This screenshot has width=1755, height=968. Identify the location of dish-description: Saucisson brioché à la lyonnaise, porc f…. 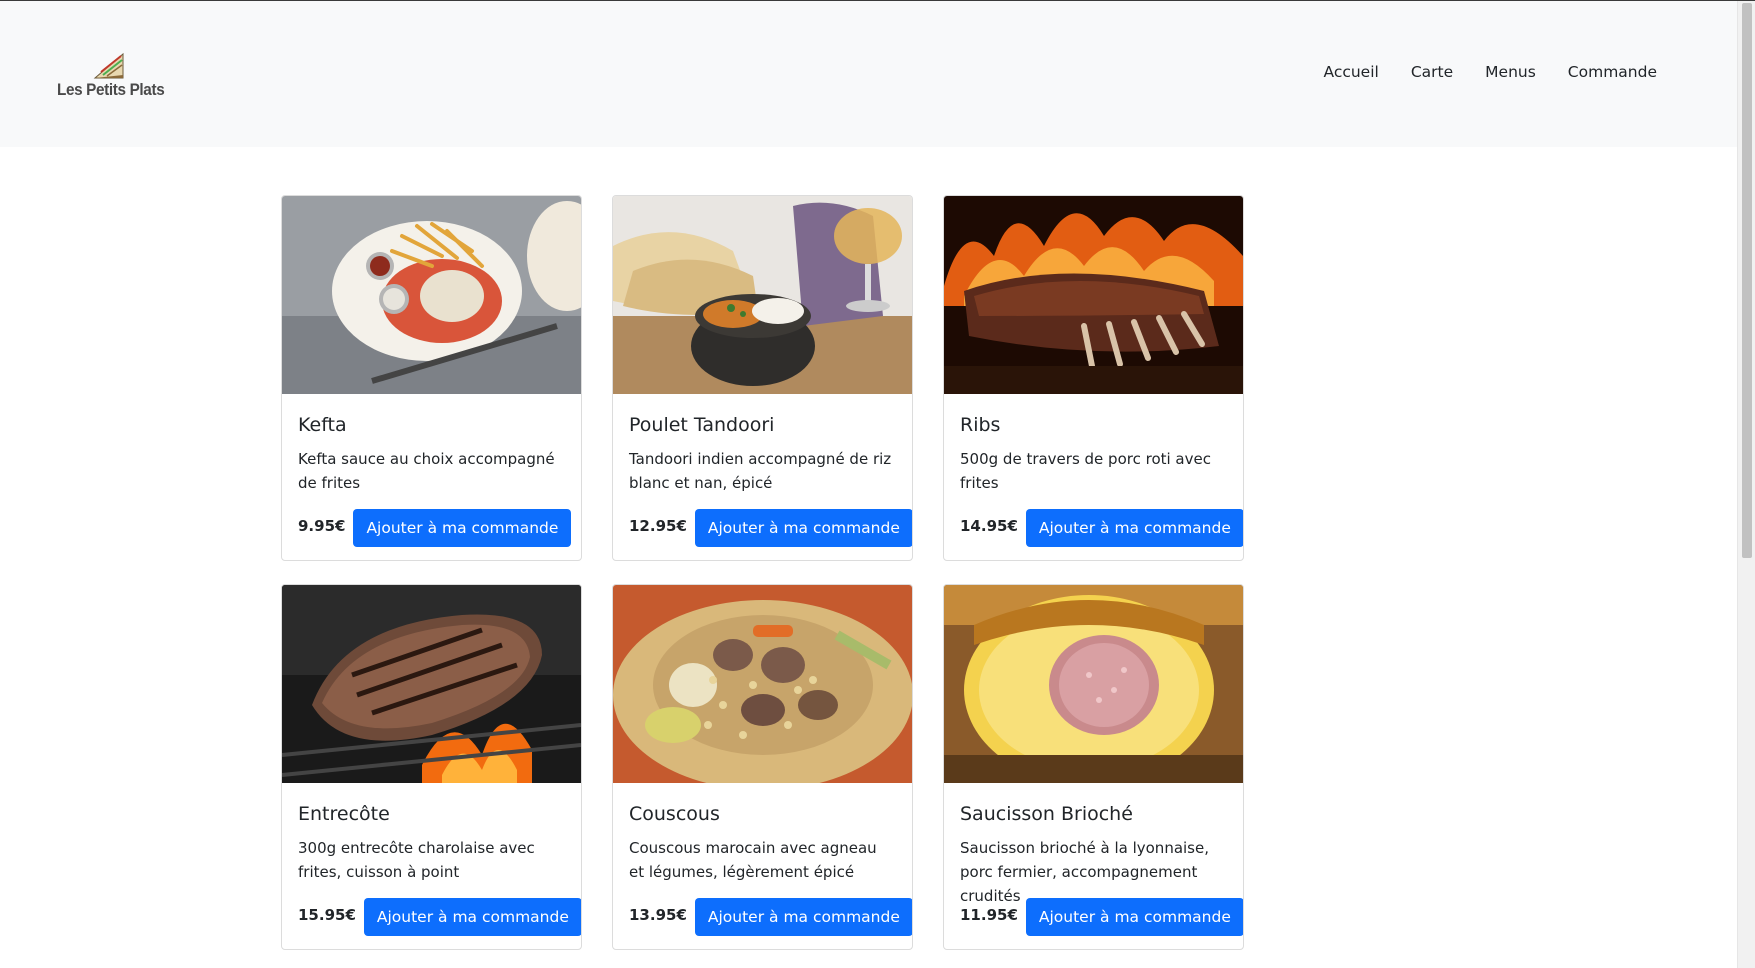
(1084, 872).